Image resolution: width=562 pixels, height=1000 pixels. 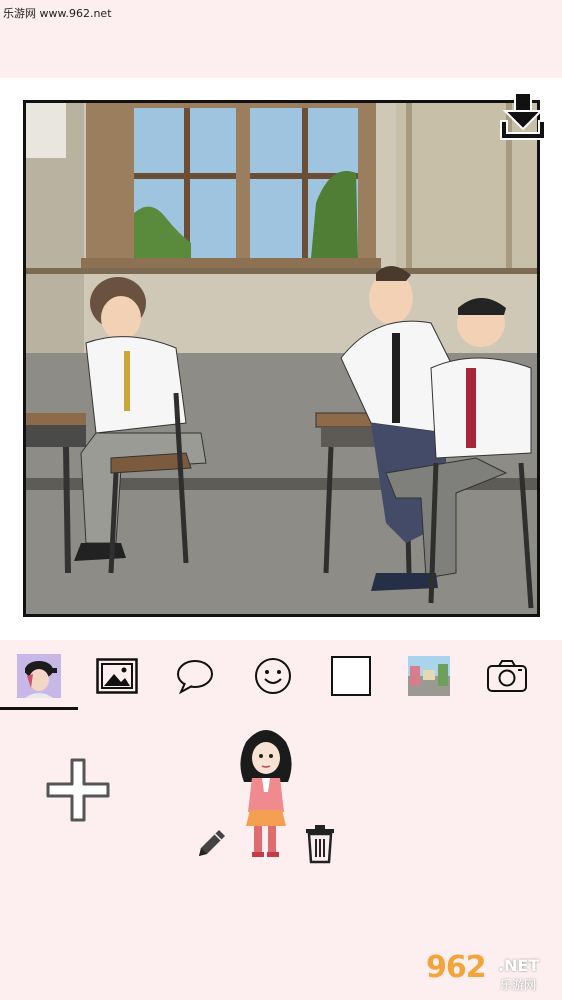 I want to click on camera-icon, so click(x=507, y=676).